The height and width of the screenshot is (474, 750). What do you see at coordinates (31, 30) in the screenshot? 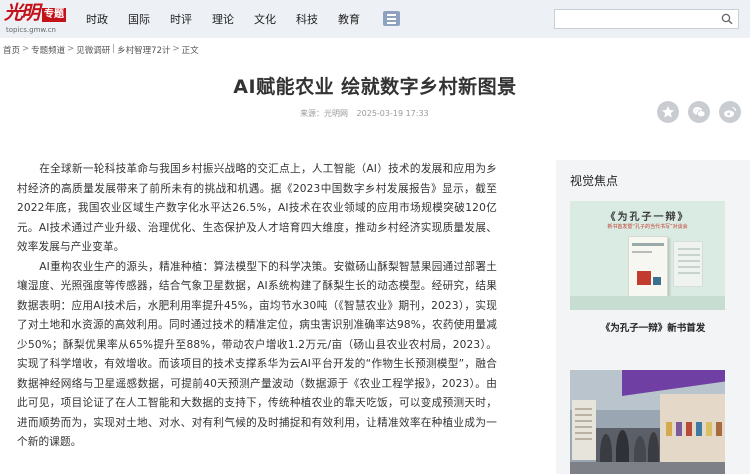
I see `logo-url: topics.gmw.cn` at bounding box center [31, 30].